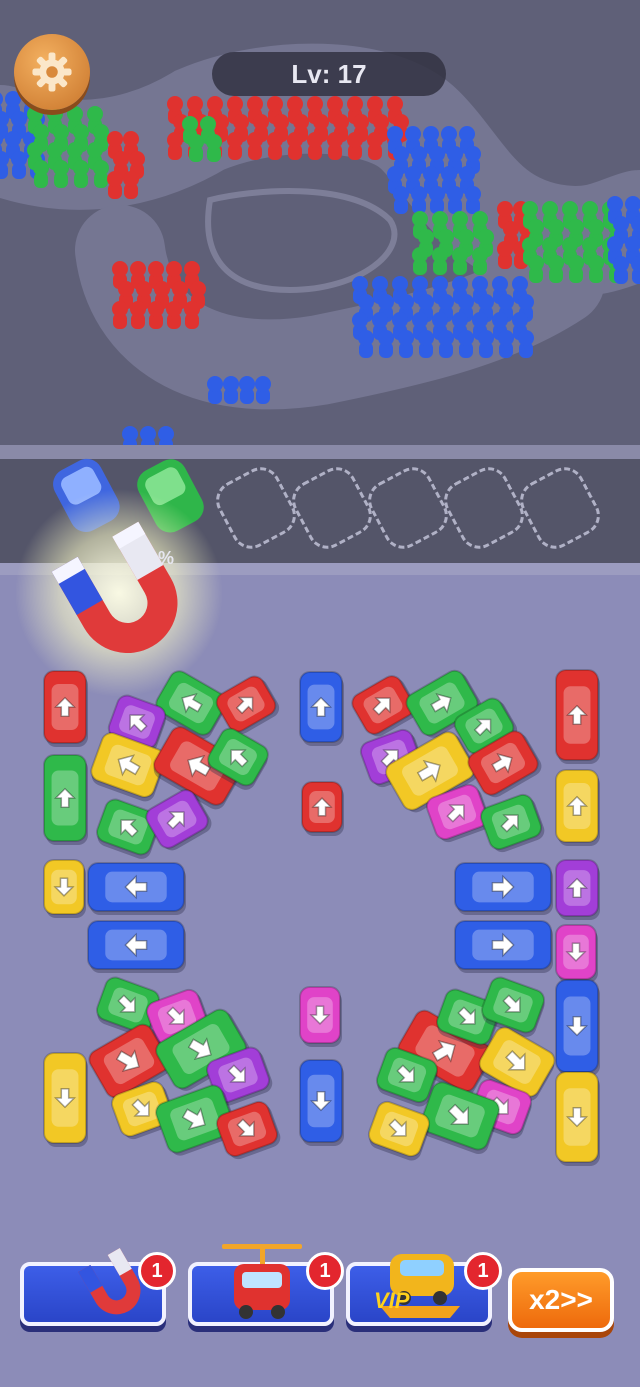 The image size is (640, 1387). I want to click on level-indicator: Lv: 17, so click(329, 74).